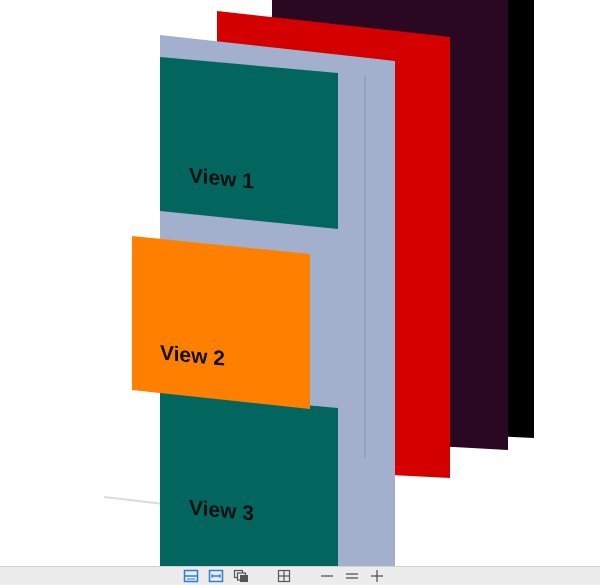 This screenshot has height=585, width=600. I want to click on zoom-actual-size-button, so click(352, 576).